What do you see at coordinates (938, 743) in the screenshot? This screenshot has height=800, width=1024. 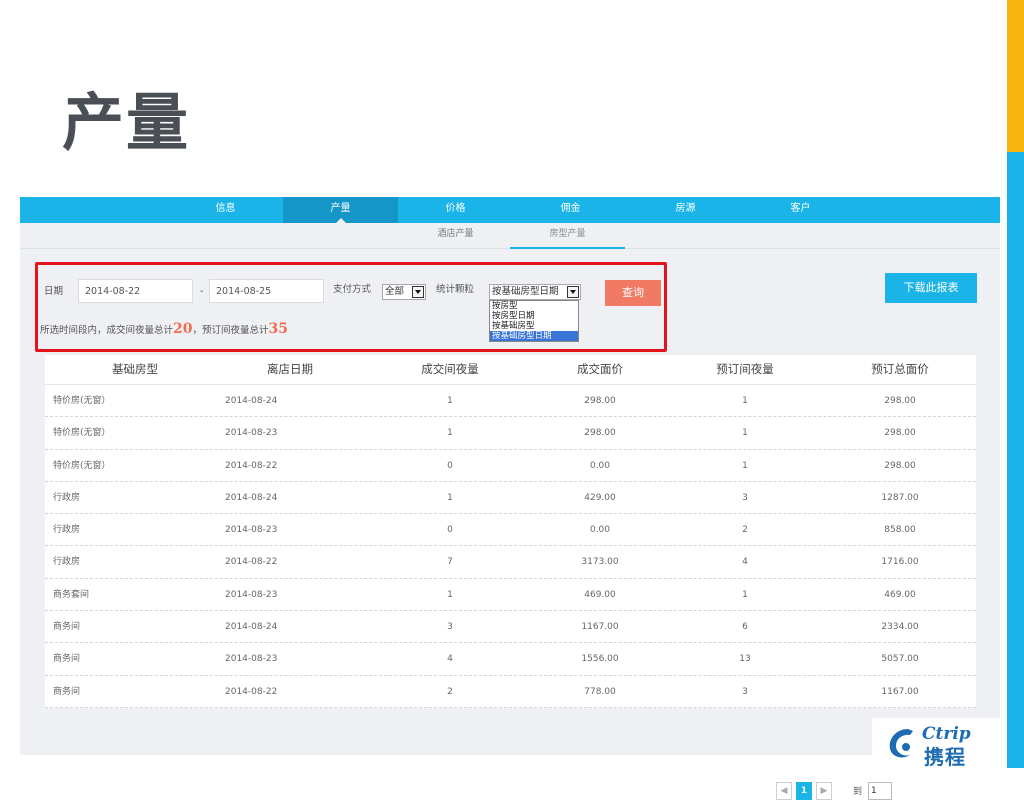 I see `ctrip-logo: Ctrip 携程` at bounding box center [938, 743].